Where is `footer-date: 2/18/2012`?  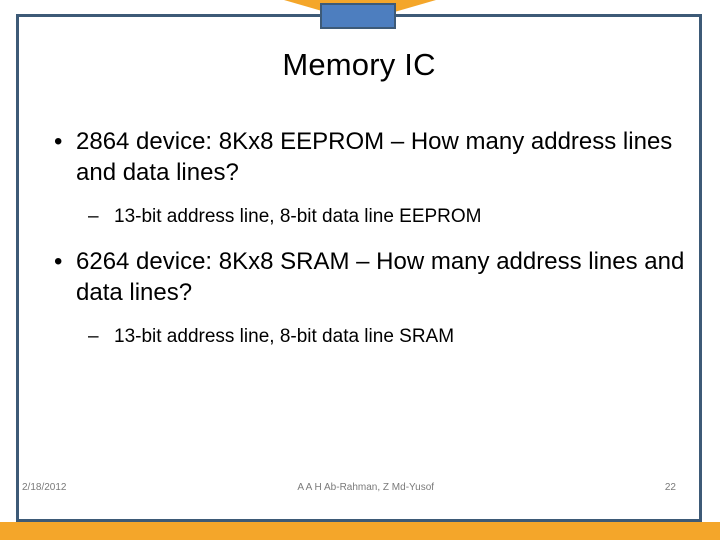
footer-date: 2/18/2012 is located at coordinates (44, 487).